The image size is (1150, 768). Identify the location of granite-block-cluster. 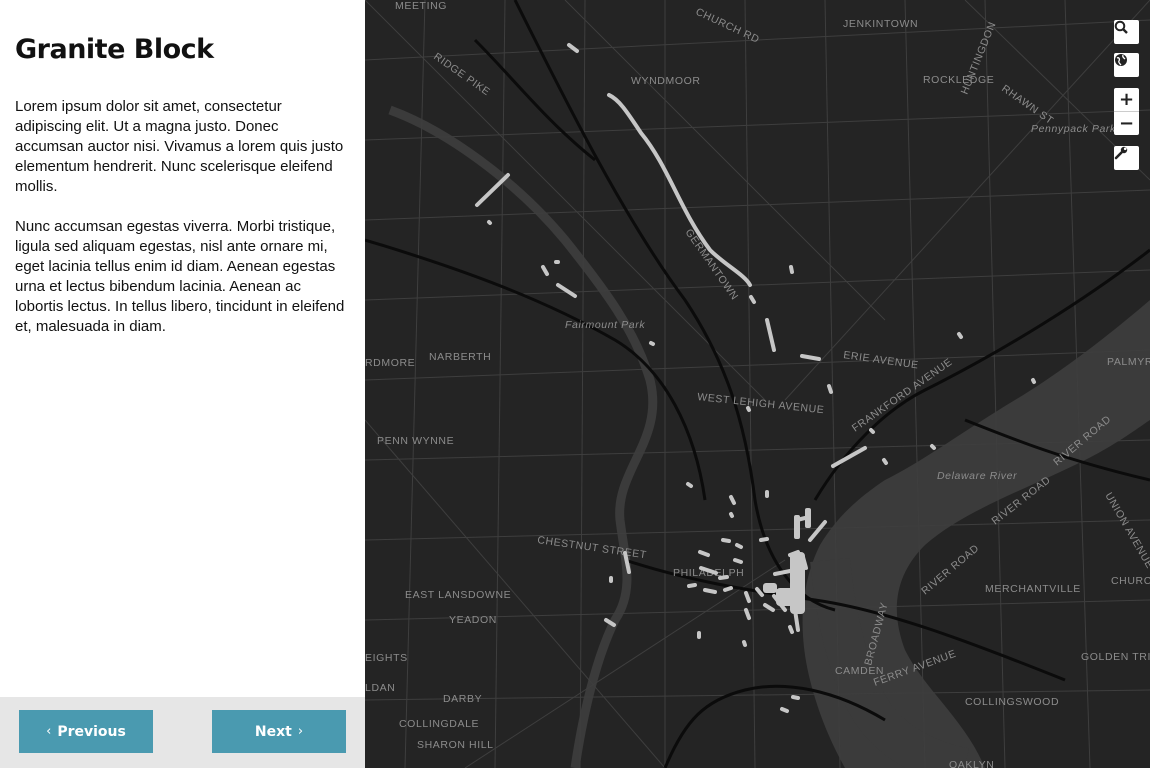
(787, 561).